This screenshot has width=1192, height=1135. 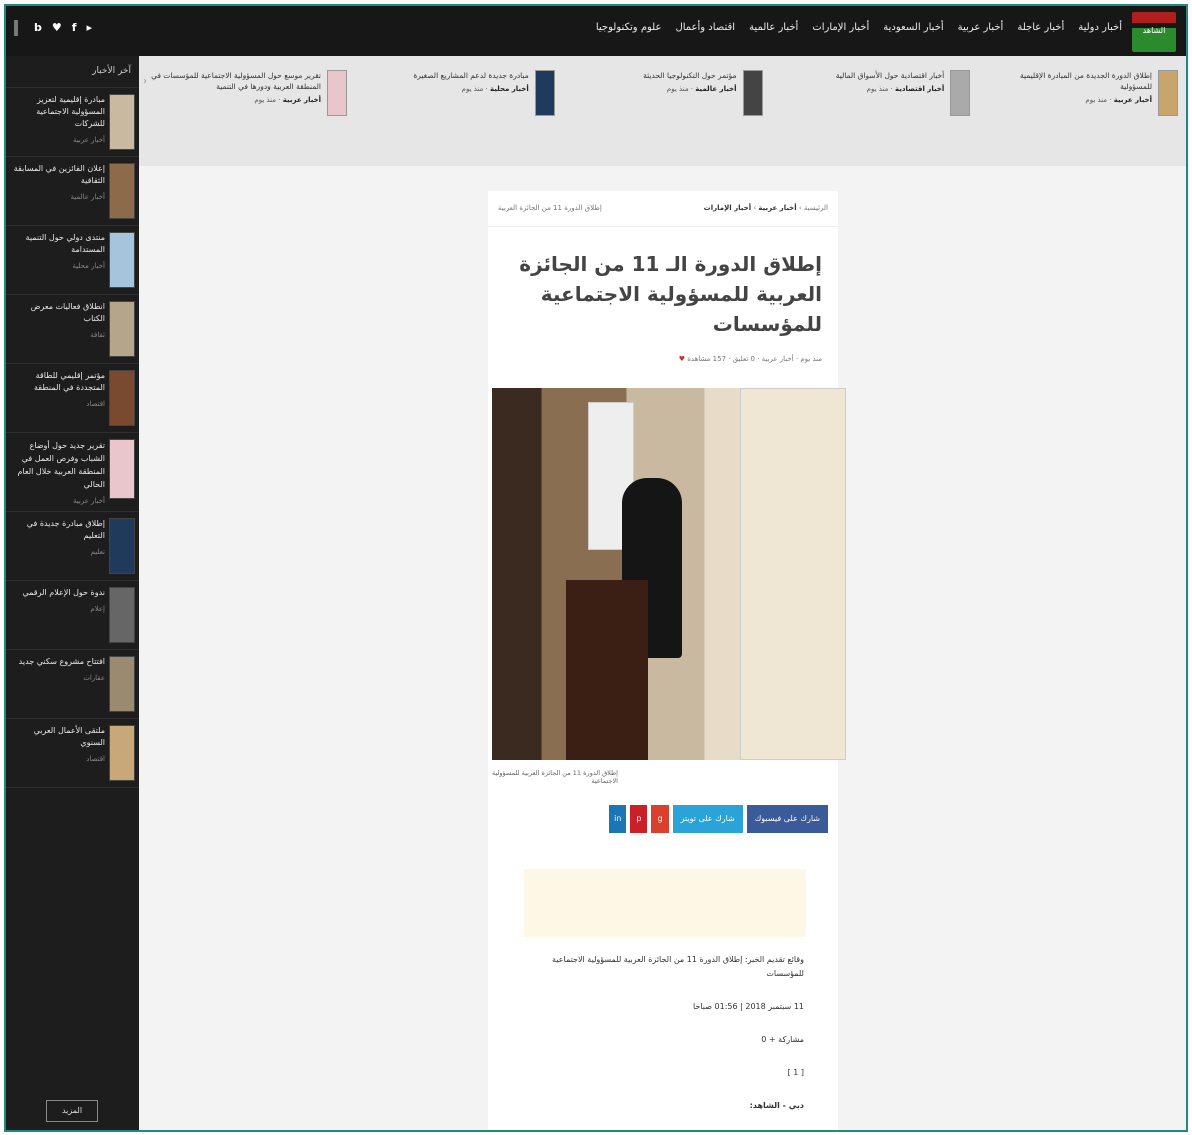 I want to click on sidebar-news-item: انطلاق فعاليات معرض الكتاب ثقافة, so click(x=72, y=329).